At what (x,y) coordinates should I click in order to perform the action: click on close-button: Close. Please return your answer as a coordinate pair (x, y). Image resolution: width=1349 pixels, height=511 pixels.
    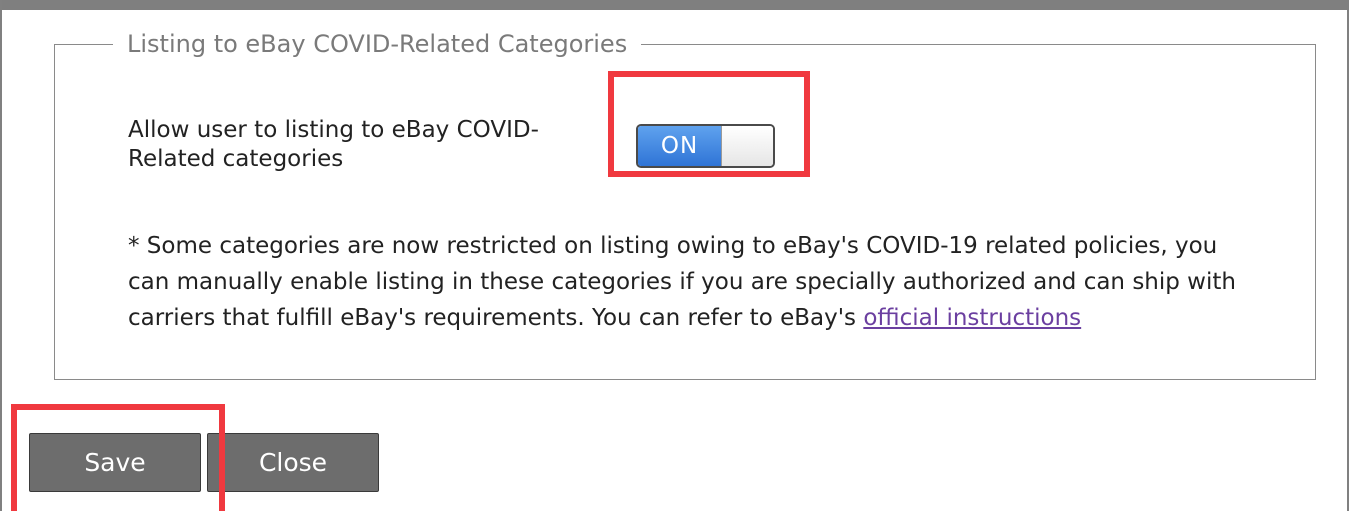
    Looking at the image, I should click on (293, 462).